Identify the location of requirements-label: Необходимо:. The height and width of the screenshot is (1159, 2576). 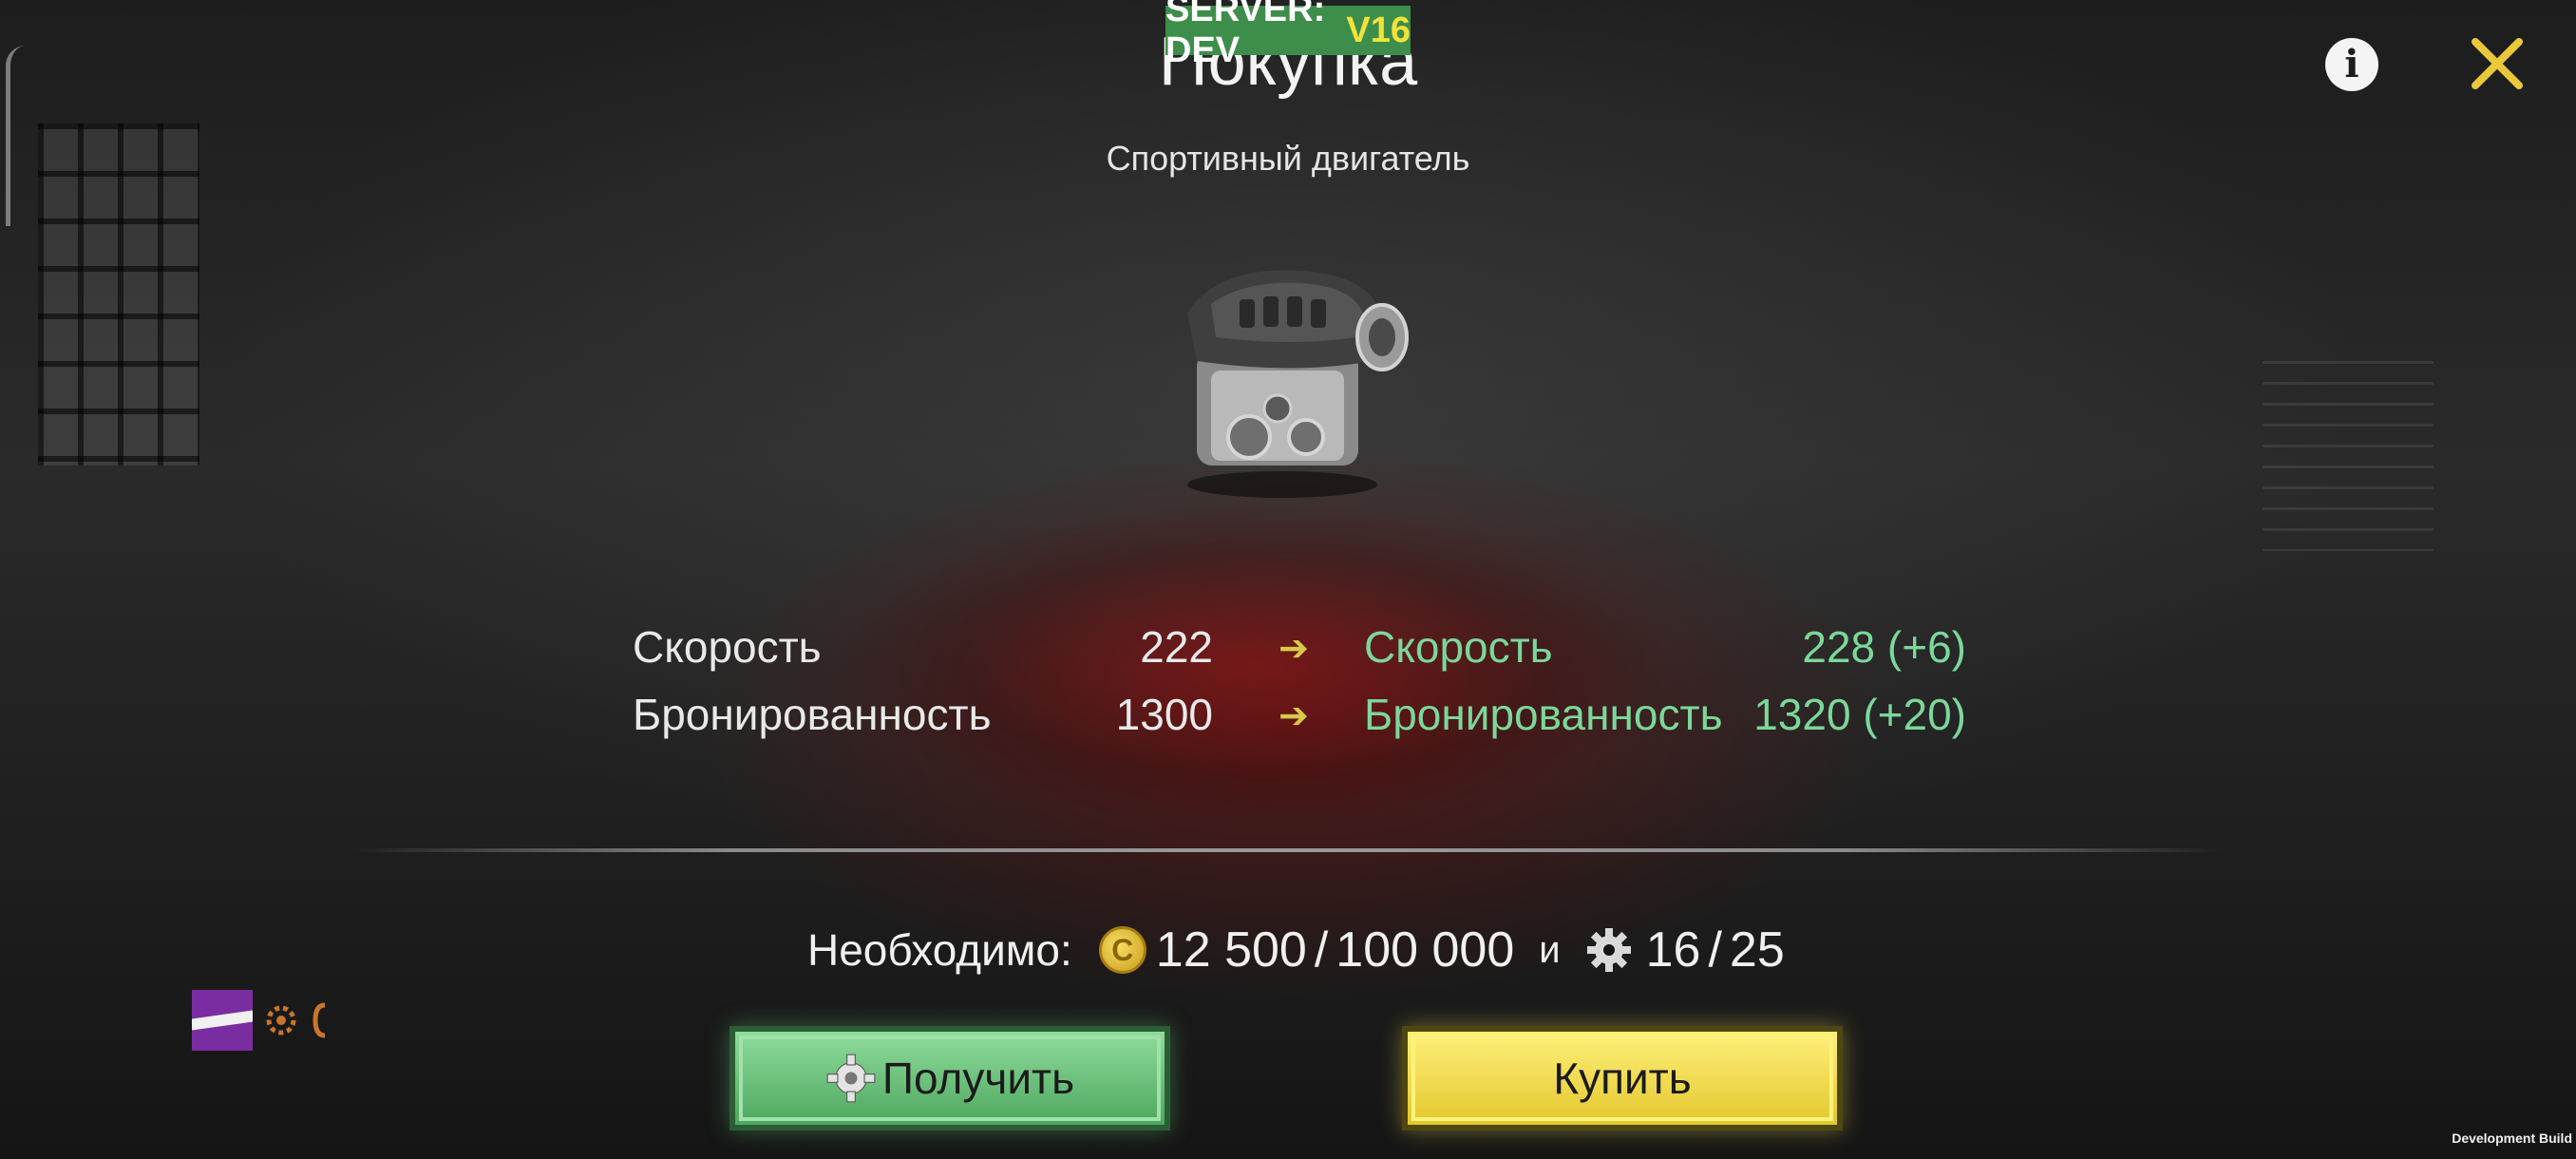
(939, 950).